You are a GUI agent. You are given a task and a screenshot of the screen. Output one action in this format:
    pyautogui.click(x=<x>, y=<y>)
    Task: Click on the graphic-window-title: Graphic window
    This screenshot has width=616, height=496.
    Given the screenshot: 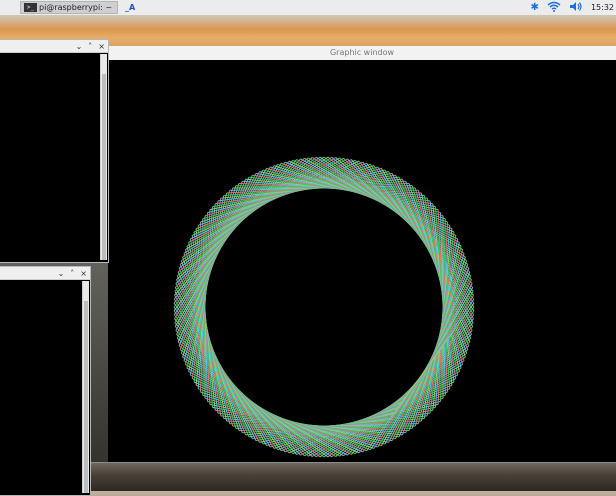 What is the action you would take?
    pyautogui.click(x=362, y=53)
    